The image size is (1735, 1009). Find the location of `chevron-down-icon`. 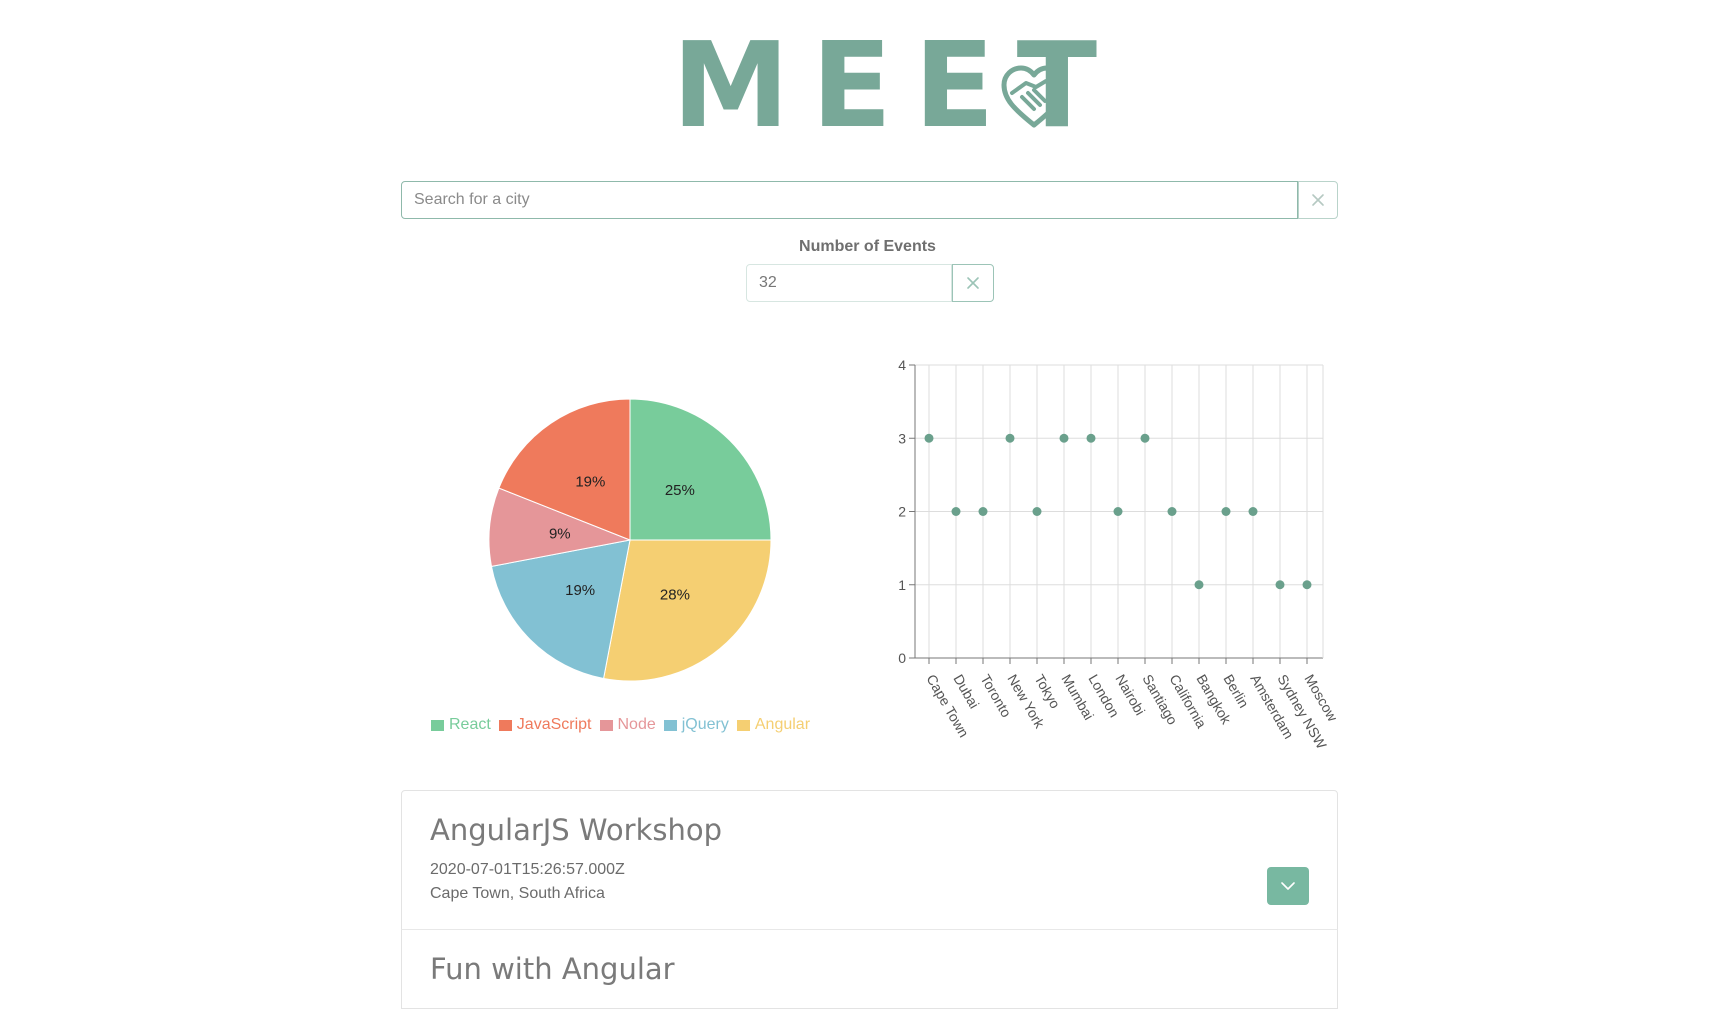

chevron-down-icon is located at coordinates (1288, 886).